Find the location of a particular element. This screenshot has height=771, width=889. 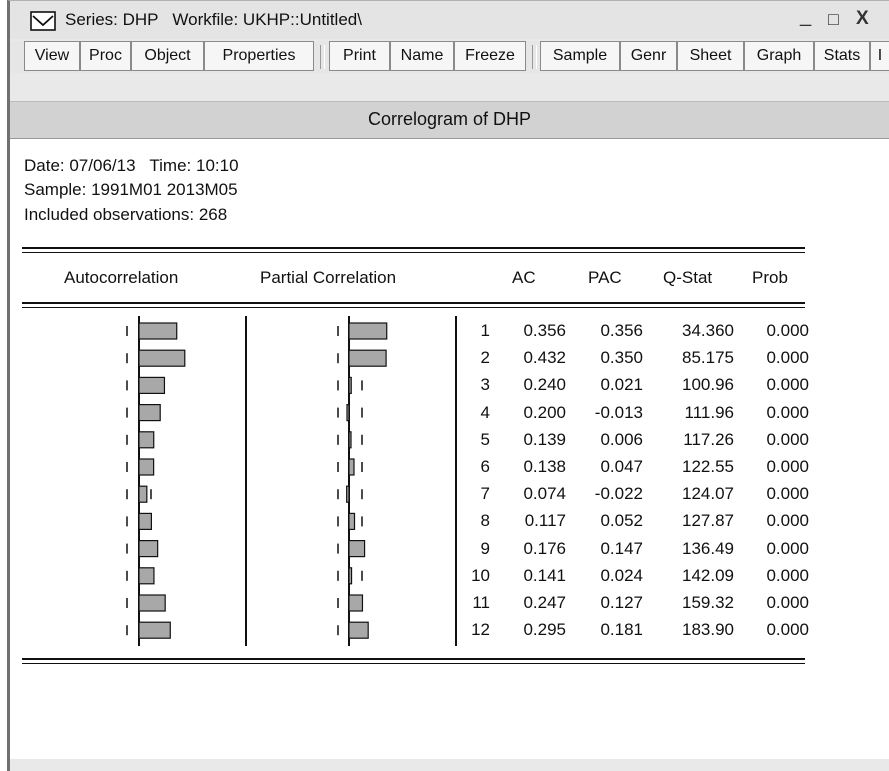

pac-cell: 0.006 is located at coordinates (621, 439).